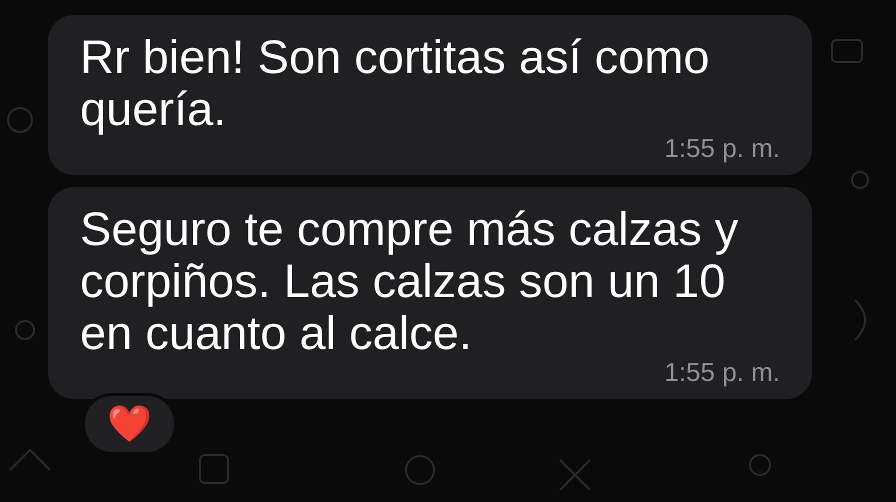 The height and width of the screenshot is (502, 896). Describe the element at coordinates (129, 424) in the screenshot. I see `reaction-pill: ❤` at that location.